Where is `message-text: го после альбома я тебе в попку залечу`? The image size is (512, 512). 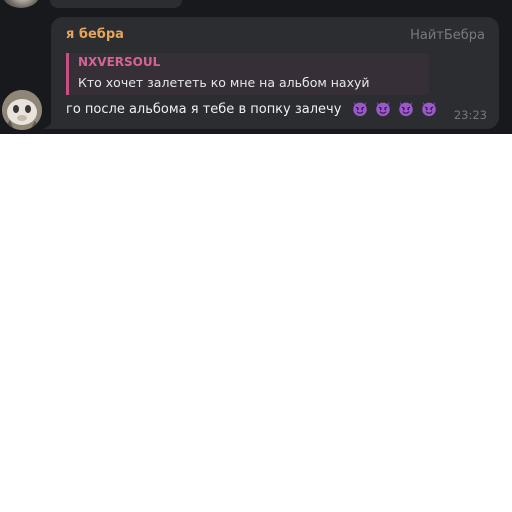 message-text: го после альбома я тебе в попку залечу is located at coordinates (204, 109).